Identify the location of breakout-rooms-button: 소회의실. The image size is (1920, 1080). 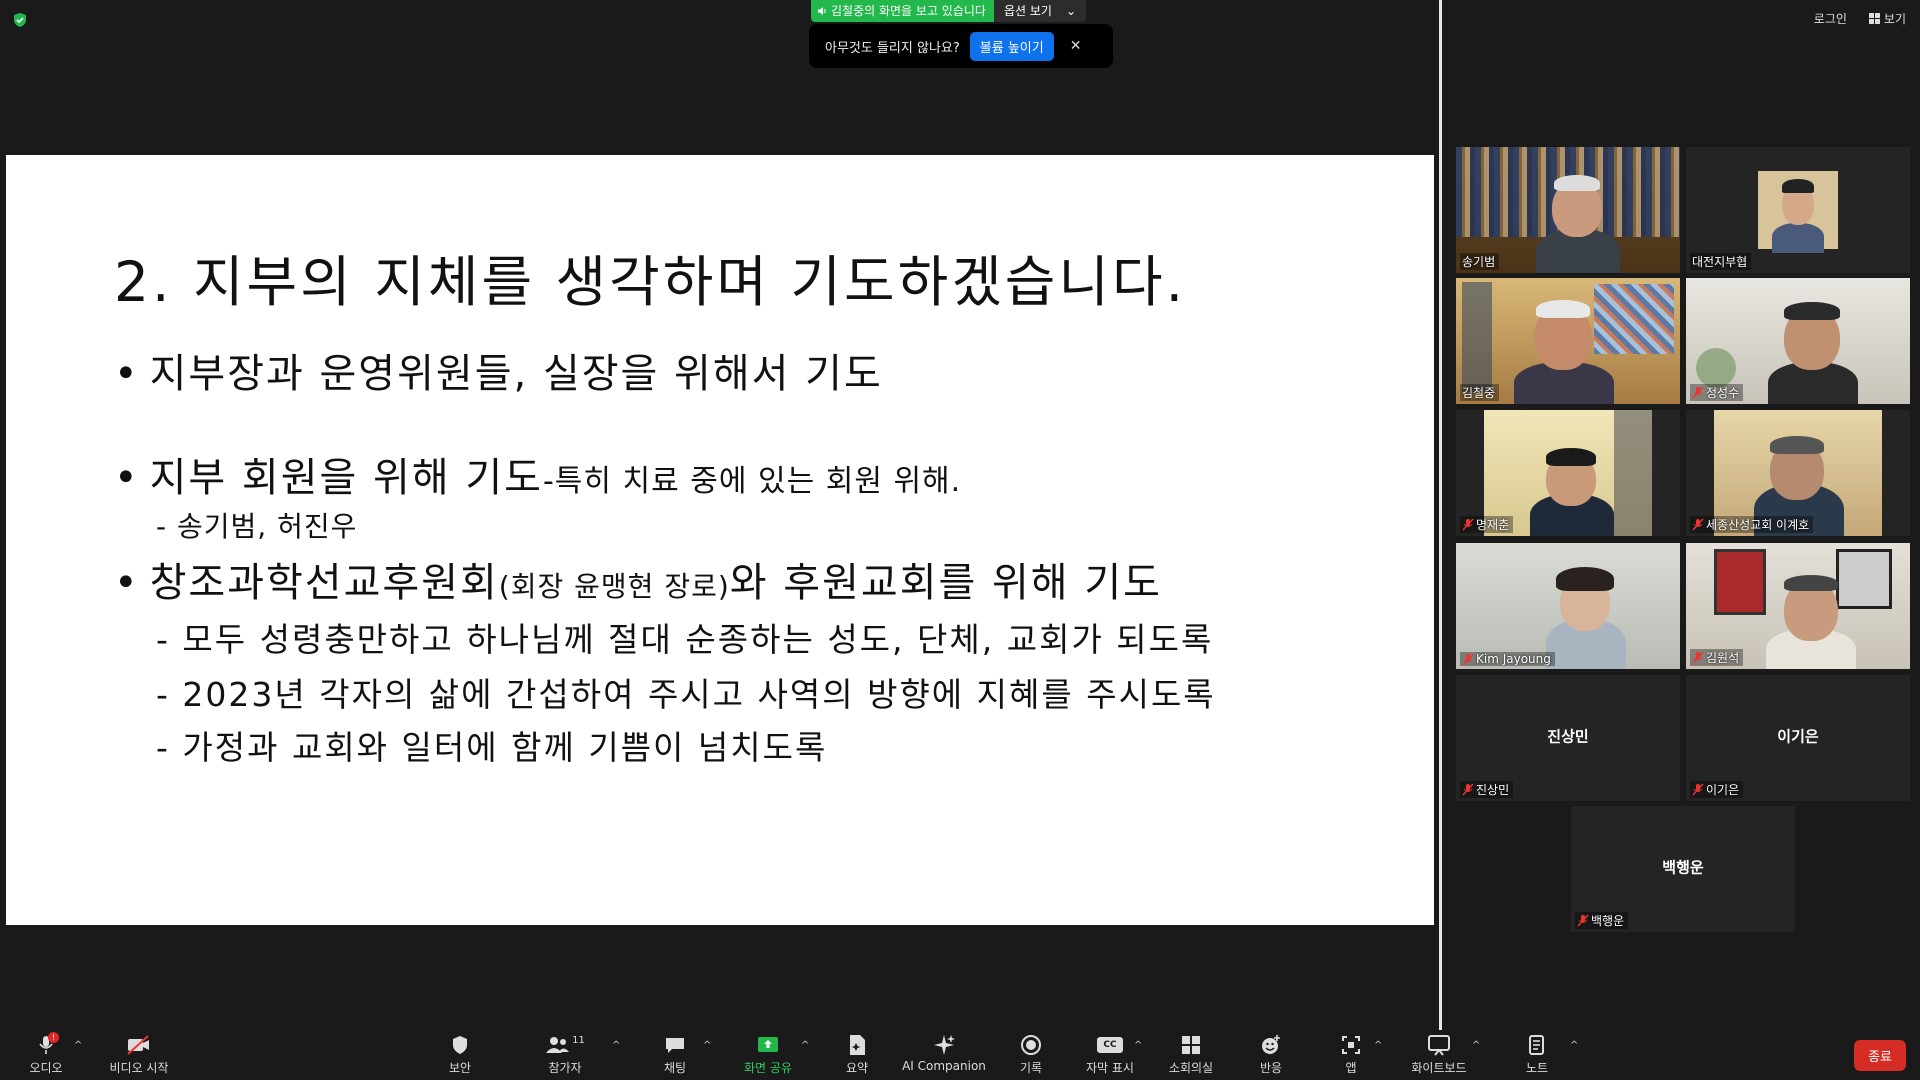
(1191, 1055).